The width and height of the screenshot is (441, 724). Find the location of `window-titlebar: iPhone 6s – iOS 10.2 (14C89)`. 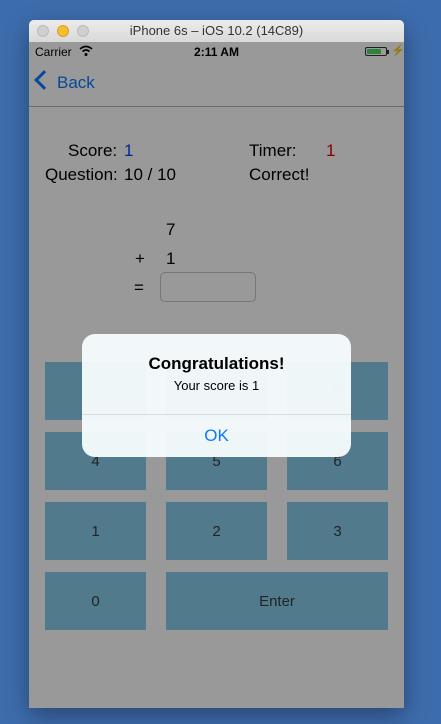

window-titlebar: iPhone 6s – iOS 10.2 (14C89) is located at coordinates (216, 31).